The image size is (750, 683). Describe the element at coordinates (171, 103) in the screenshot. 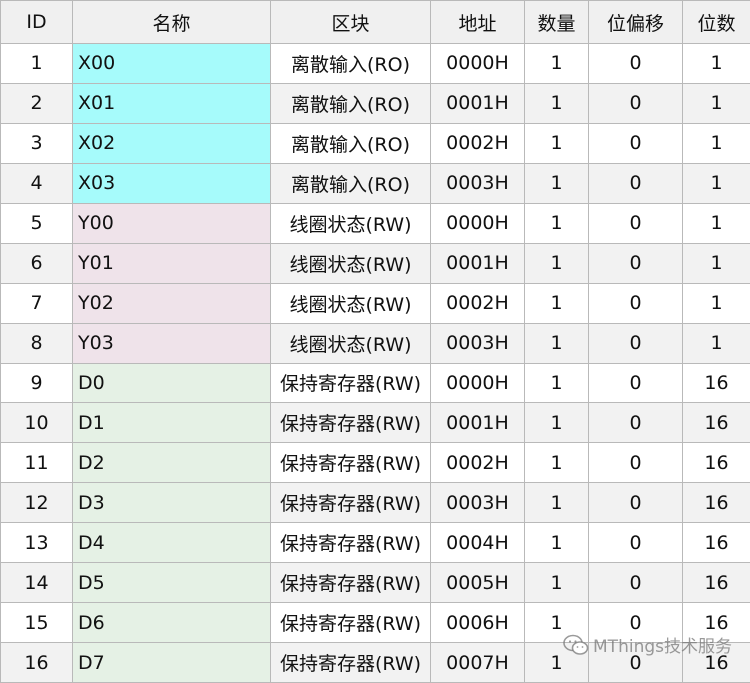

I see `cell-name: X01` at that location.